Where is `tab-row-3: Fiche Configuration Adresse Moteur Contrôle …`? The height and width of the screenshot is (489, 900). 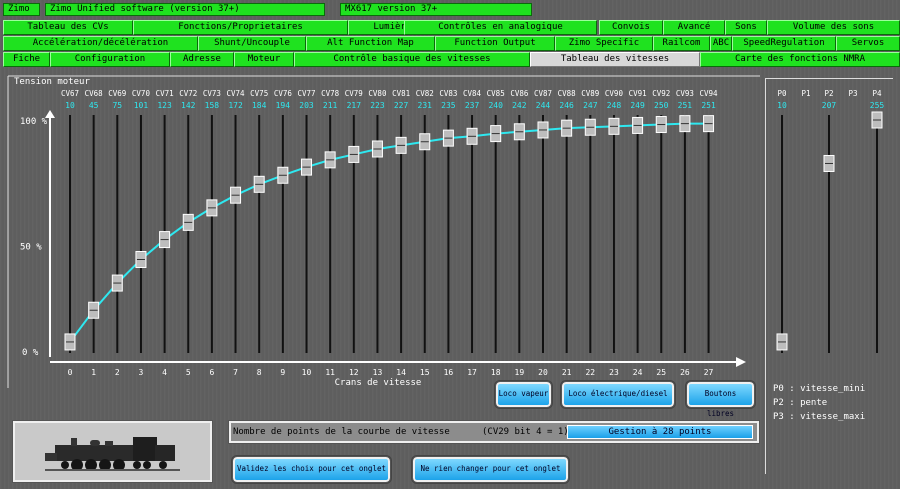 tab-row-3: Fiche Configuration Adresse Moteur Contrôle … is located at coordinates (450, 59).